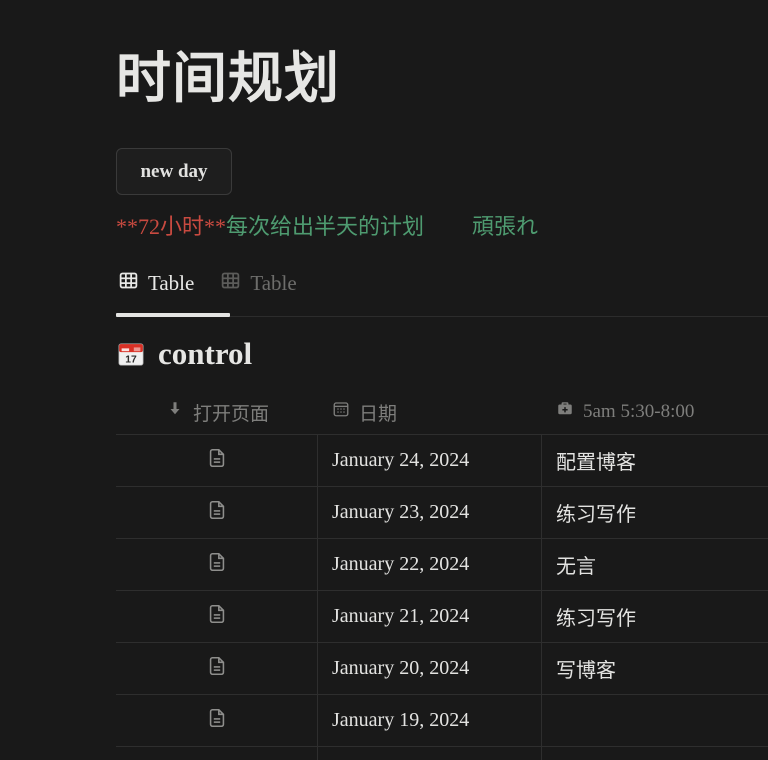 This screenshot has height=760, width=768. I want to click on table-row: January 23, 2024 练习写作, so click(442, 512).